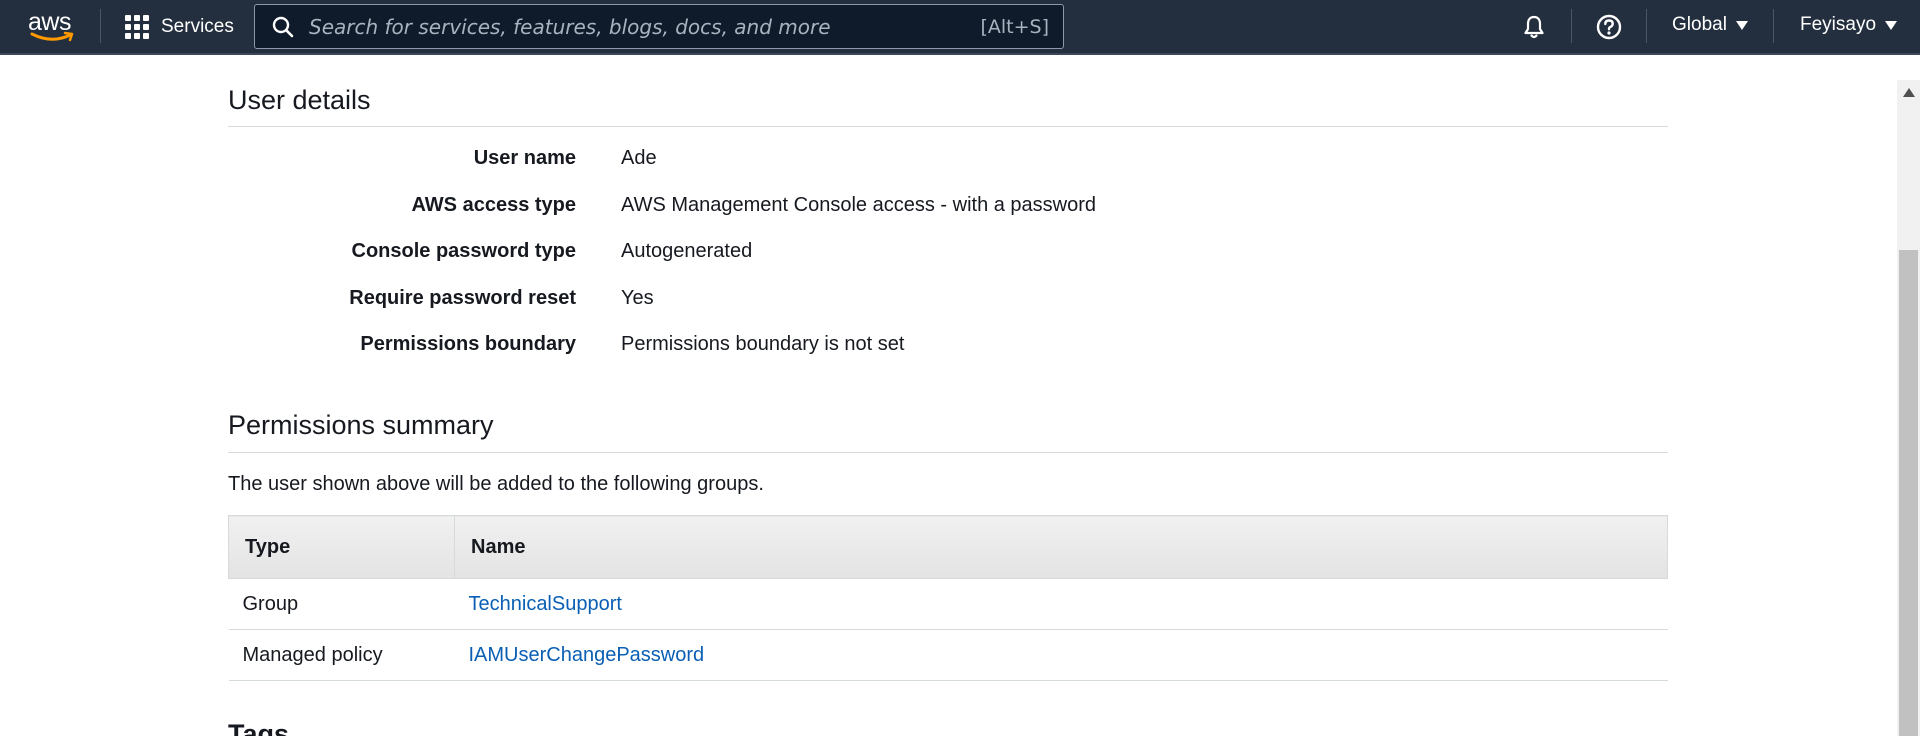 The image size is (1920, 736). I want to click on vertical-scrollbar, so click(1908, 408).